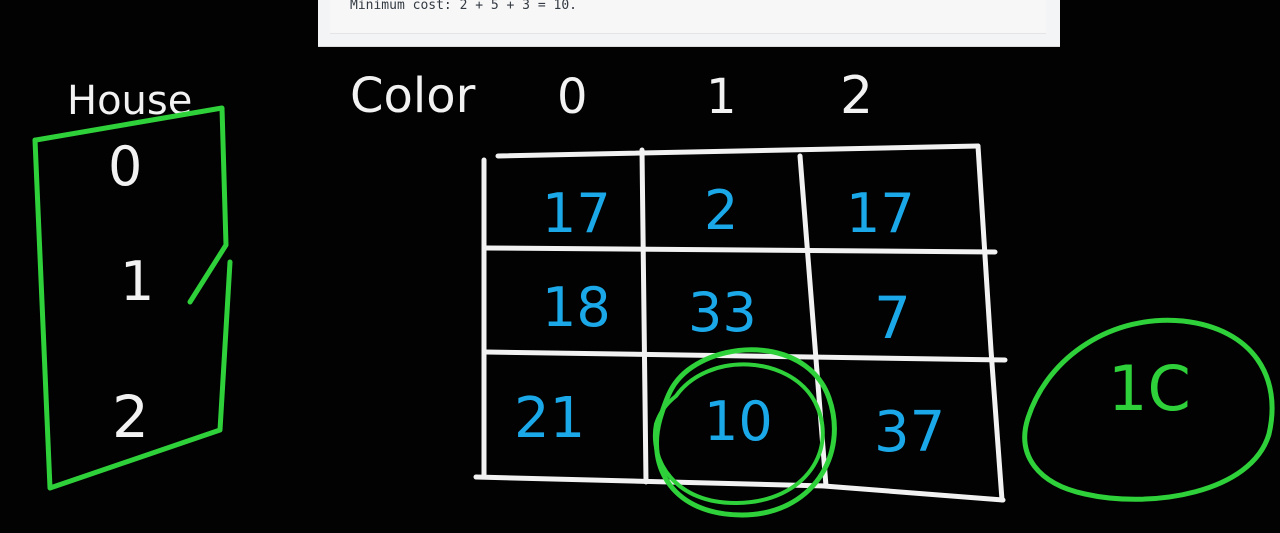 The height and width of the screenshot is (533, 1280). I want to click on house-index-0: 0, so click(125, 166).